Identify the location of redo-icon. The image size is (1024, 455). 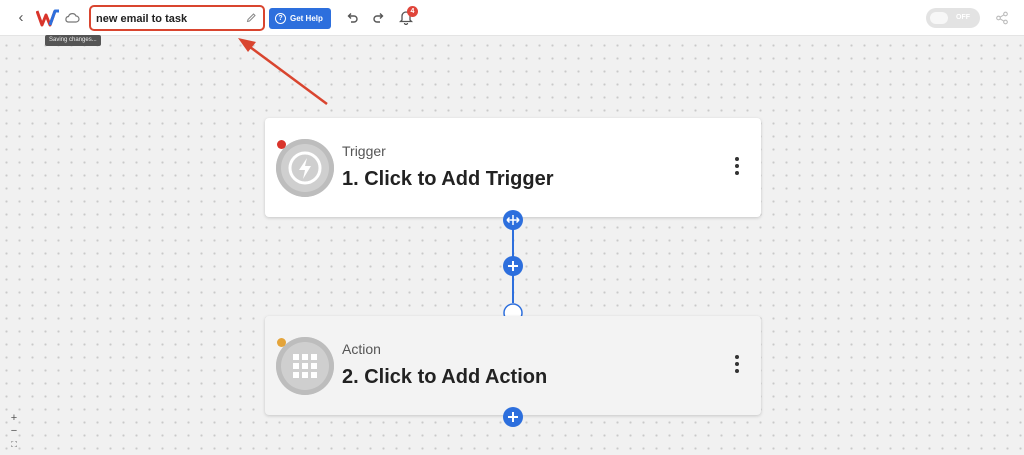
(379, 18).